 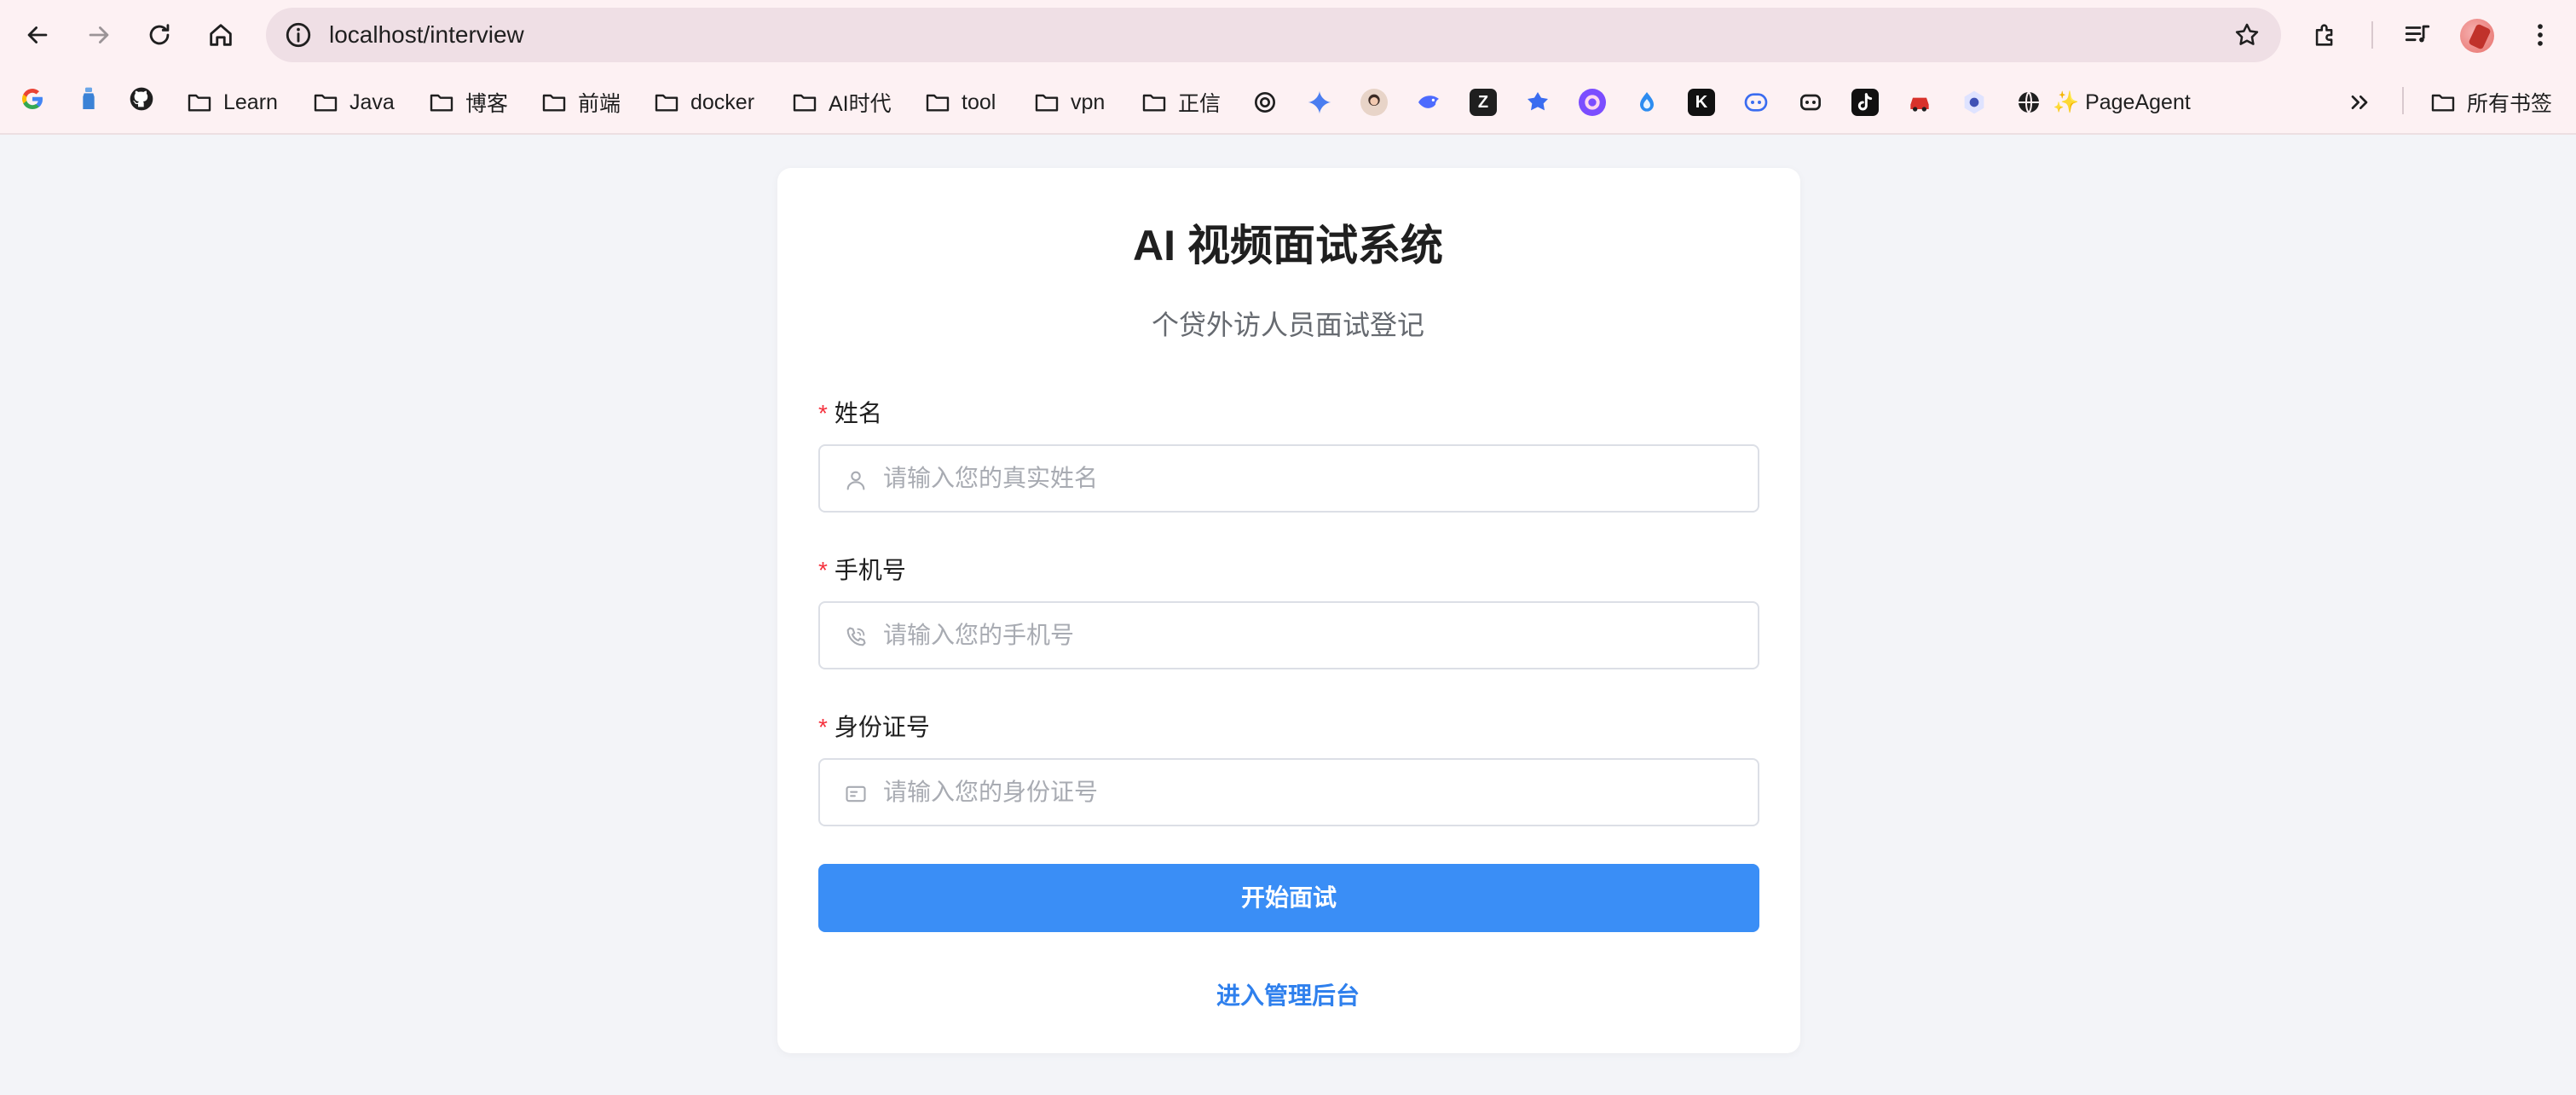 I want to click on ai-chat-icon, so click(x=1756, y=103).